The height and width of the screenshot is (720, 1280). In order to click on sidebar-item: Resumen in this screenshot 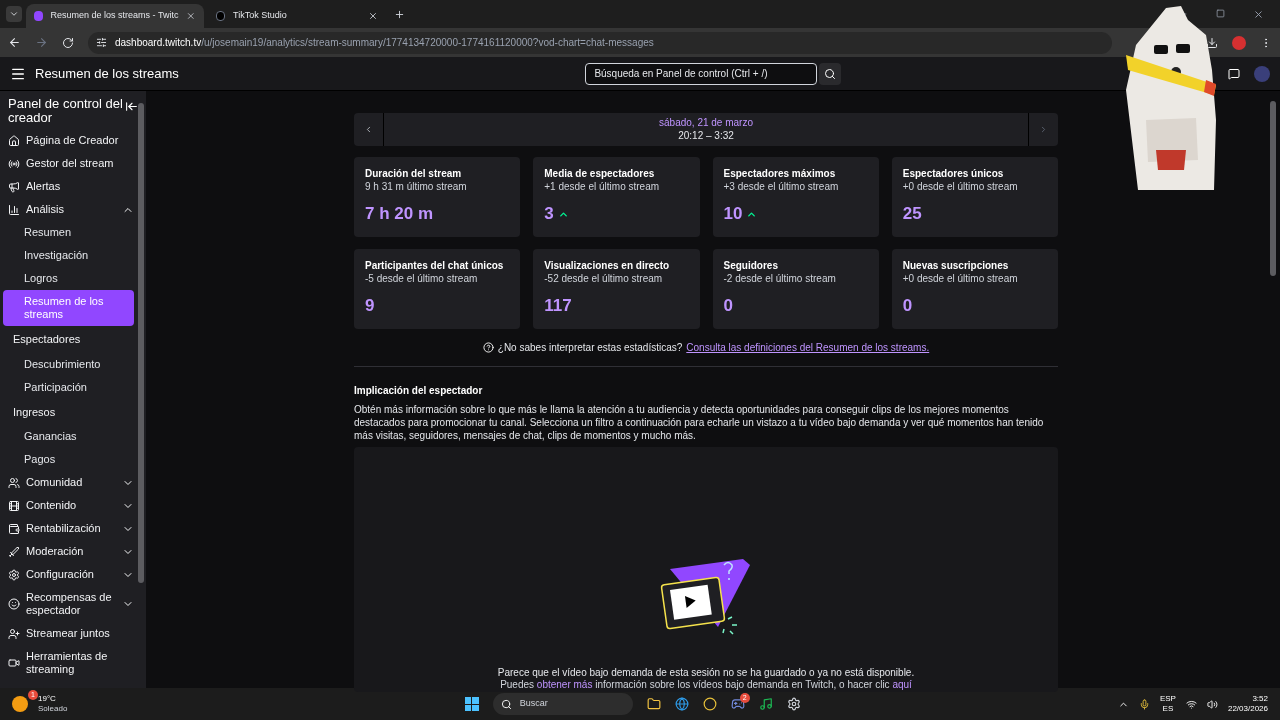, I will do `click(68, 232)`.